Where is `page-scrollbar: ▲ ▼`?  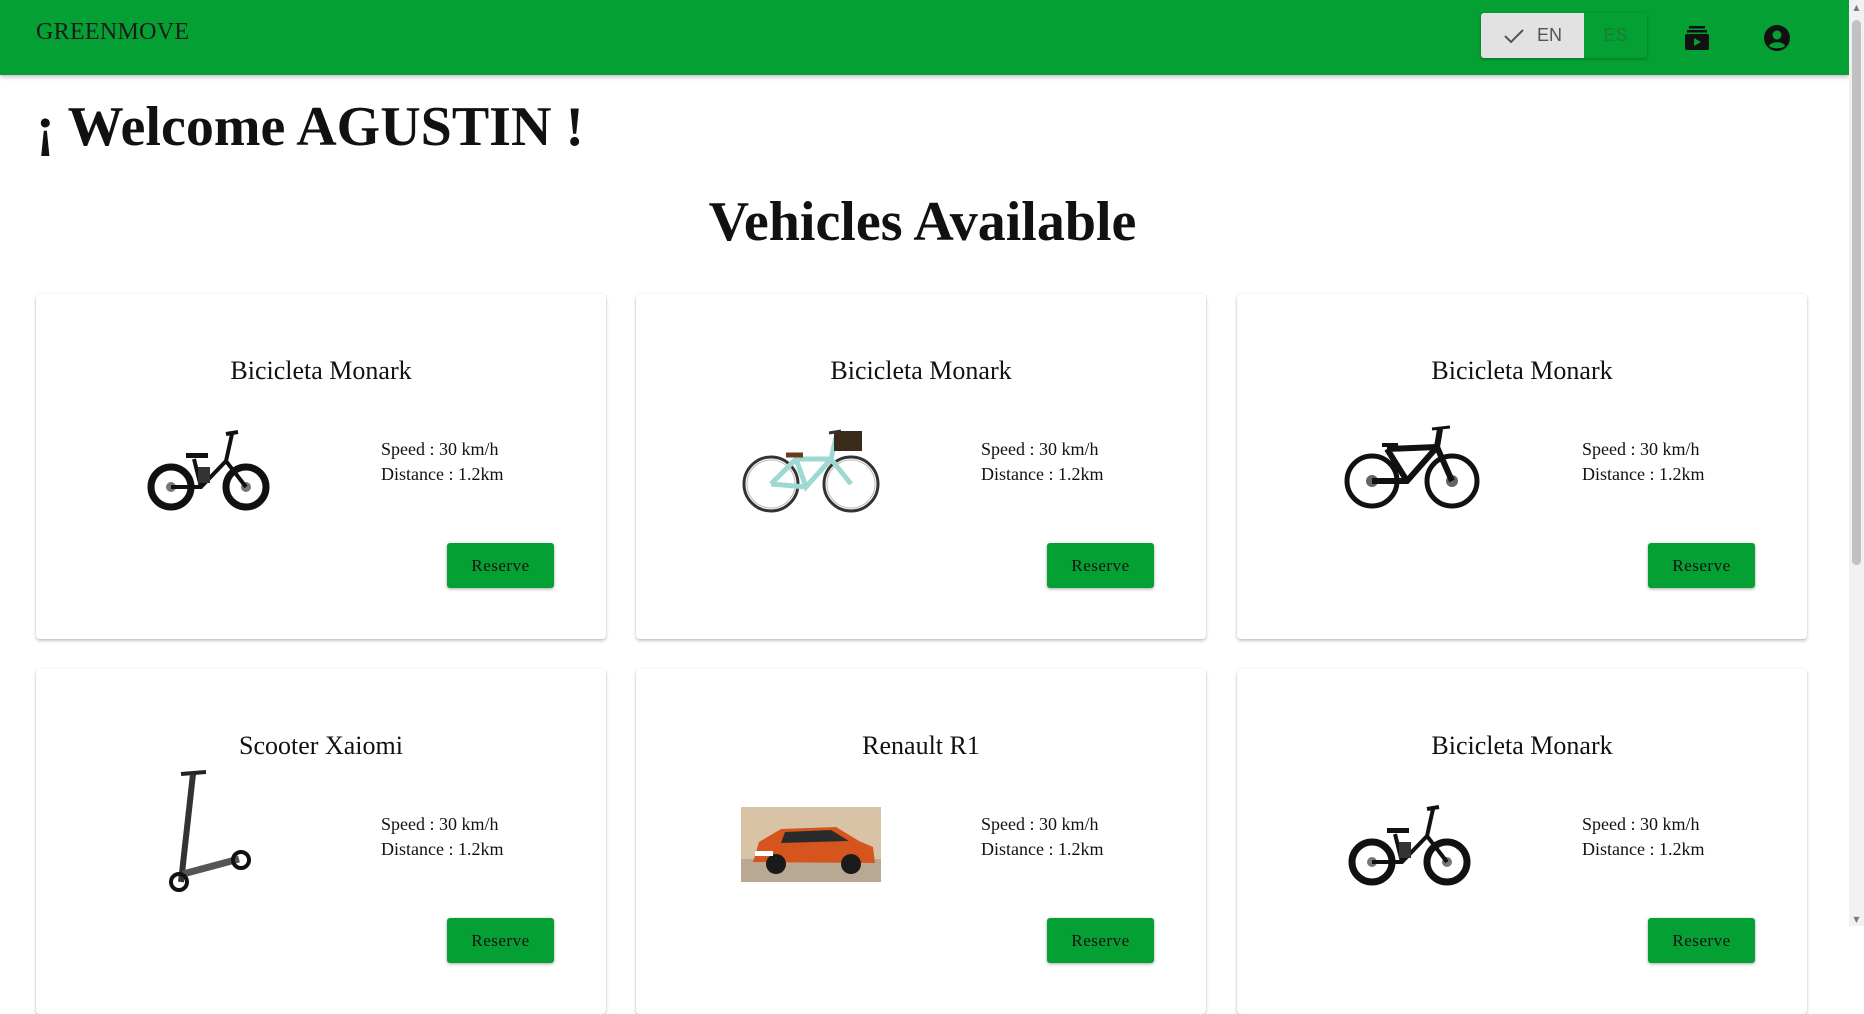
page-scrollbar: ▲ ▼ is located at coordinates (1856, 463).